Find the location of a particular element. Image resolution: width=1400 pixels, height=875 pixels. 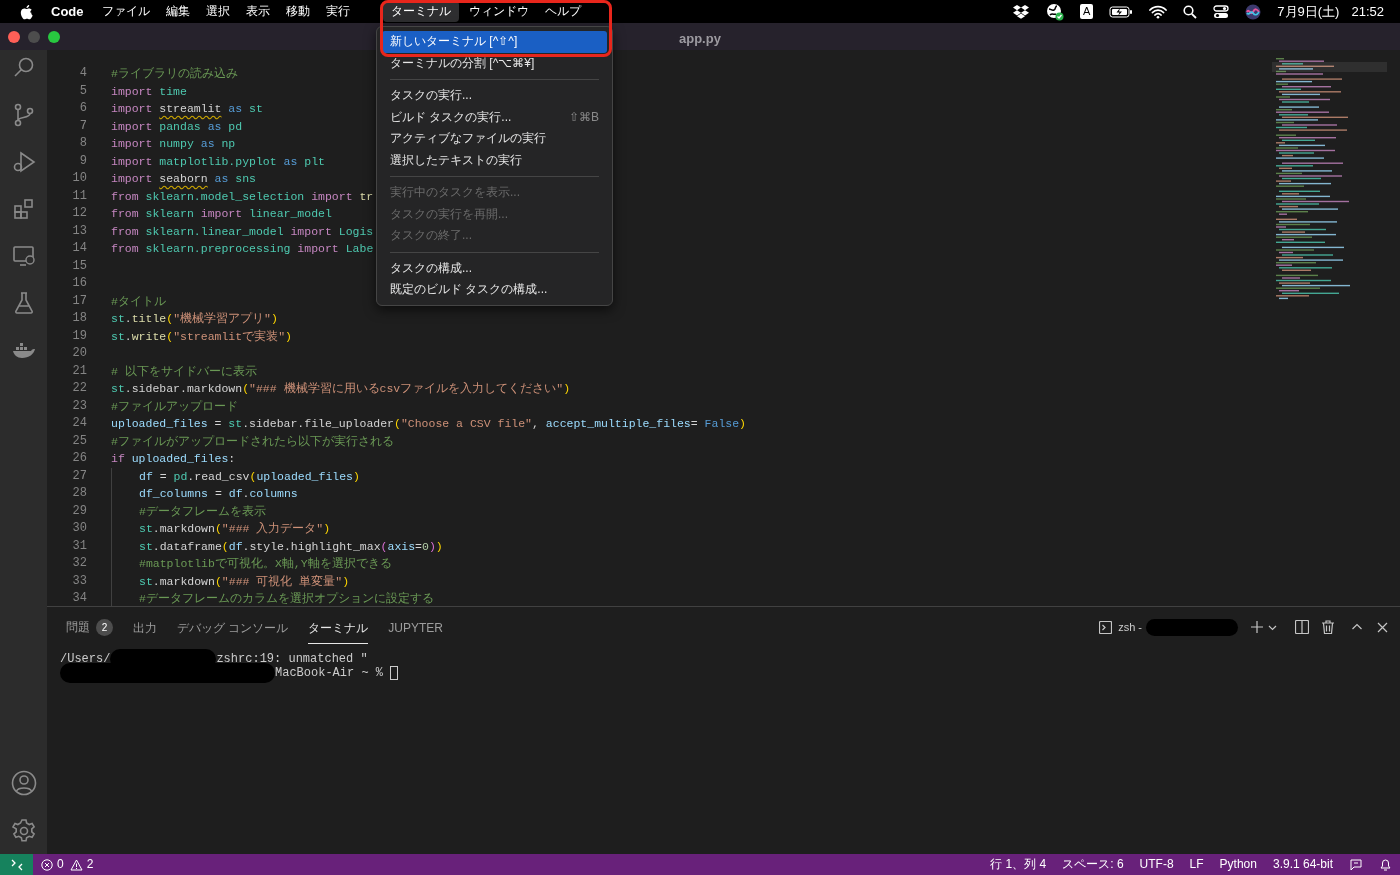

settings-icon is located at coordinates (23, 831).